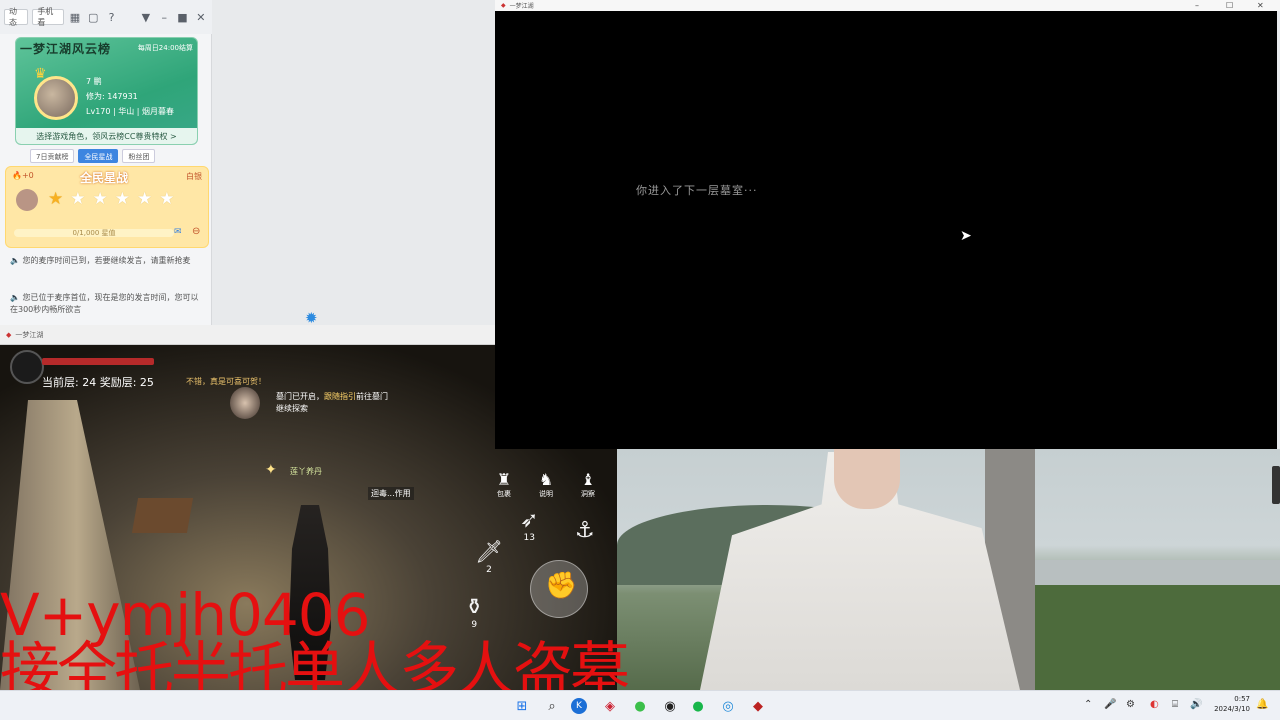 This screenshot has height=720, width=1280. What do you see at coordinates (887, 5) in the screenshot?
I see `dark-window-titlebar: ◆ 一梦江湖 – ☐ ✕` at bounding box center [887, 5].